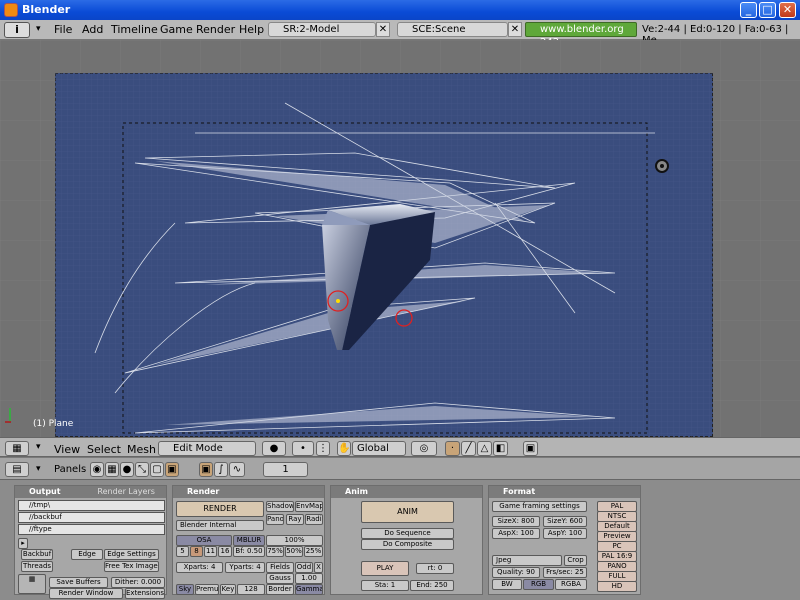 The height and width of the screenshot is (600, 800). I want to click on percent-75-toggle: 75%, so click(275, 551).